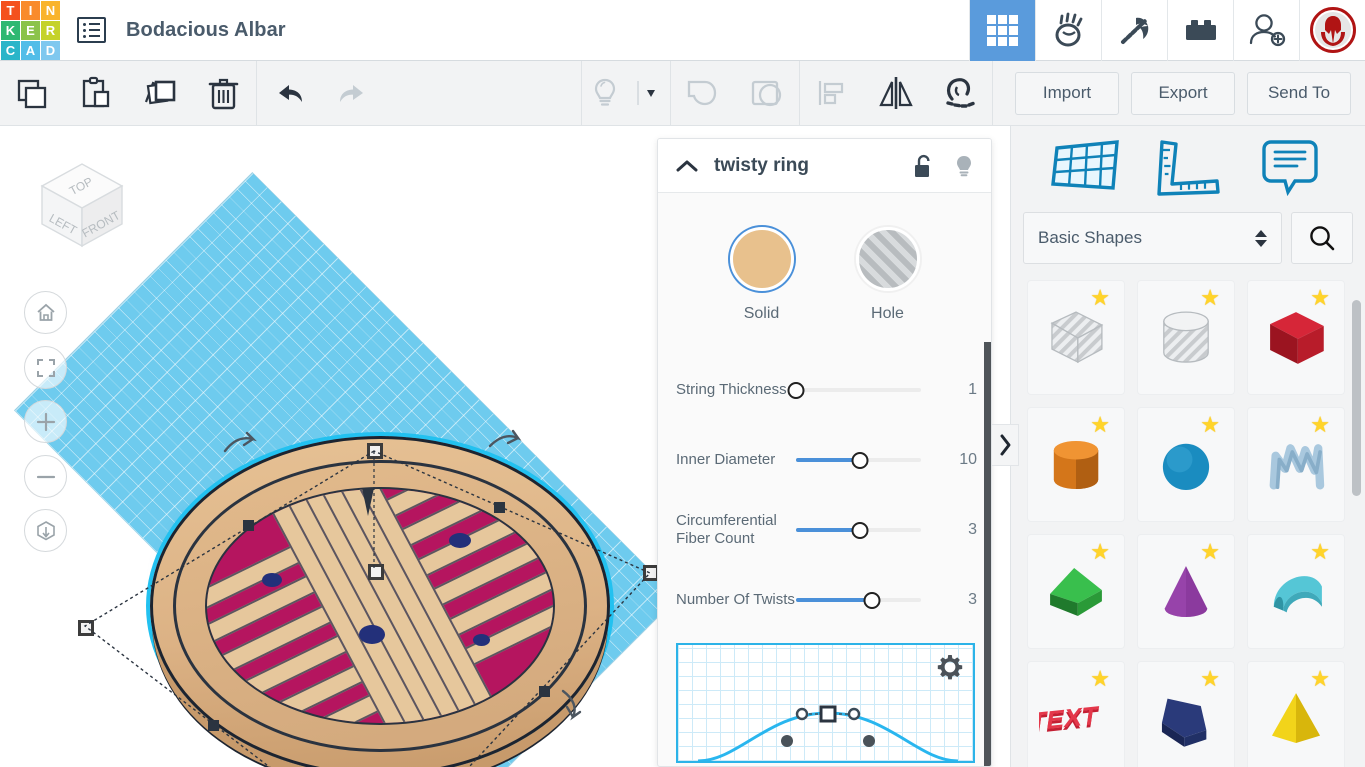 This screenshot has height=767, width=1365. I want to click on logo-letter: R, so click(50, 30).